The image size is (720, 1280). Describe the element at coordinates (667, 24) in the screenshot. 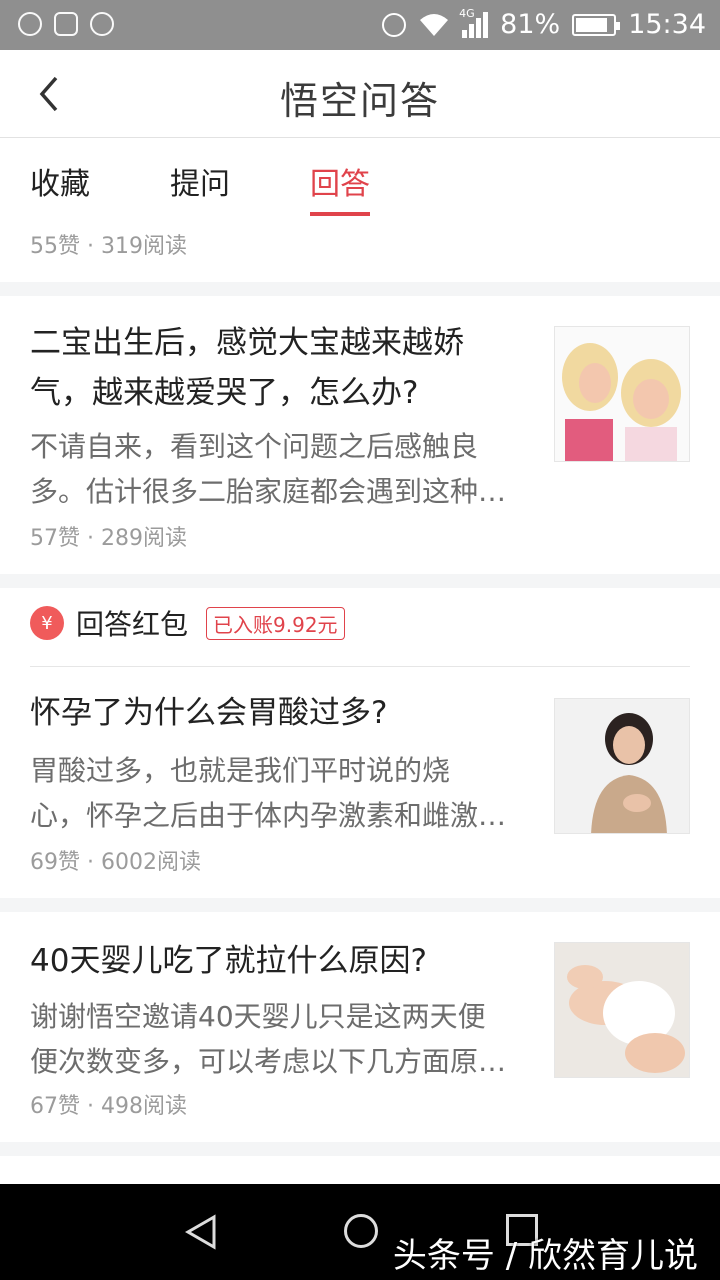

I see `clock-time: 15:34` at that location.